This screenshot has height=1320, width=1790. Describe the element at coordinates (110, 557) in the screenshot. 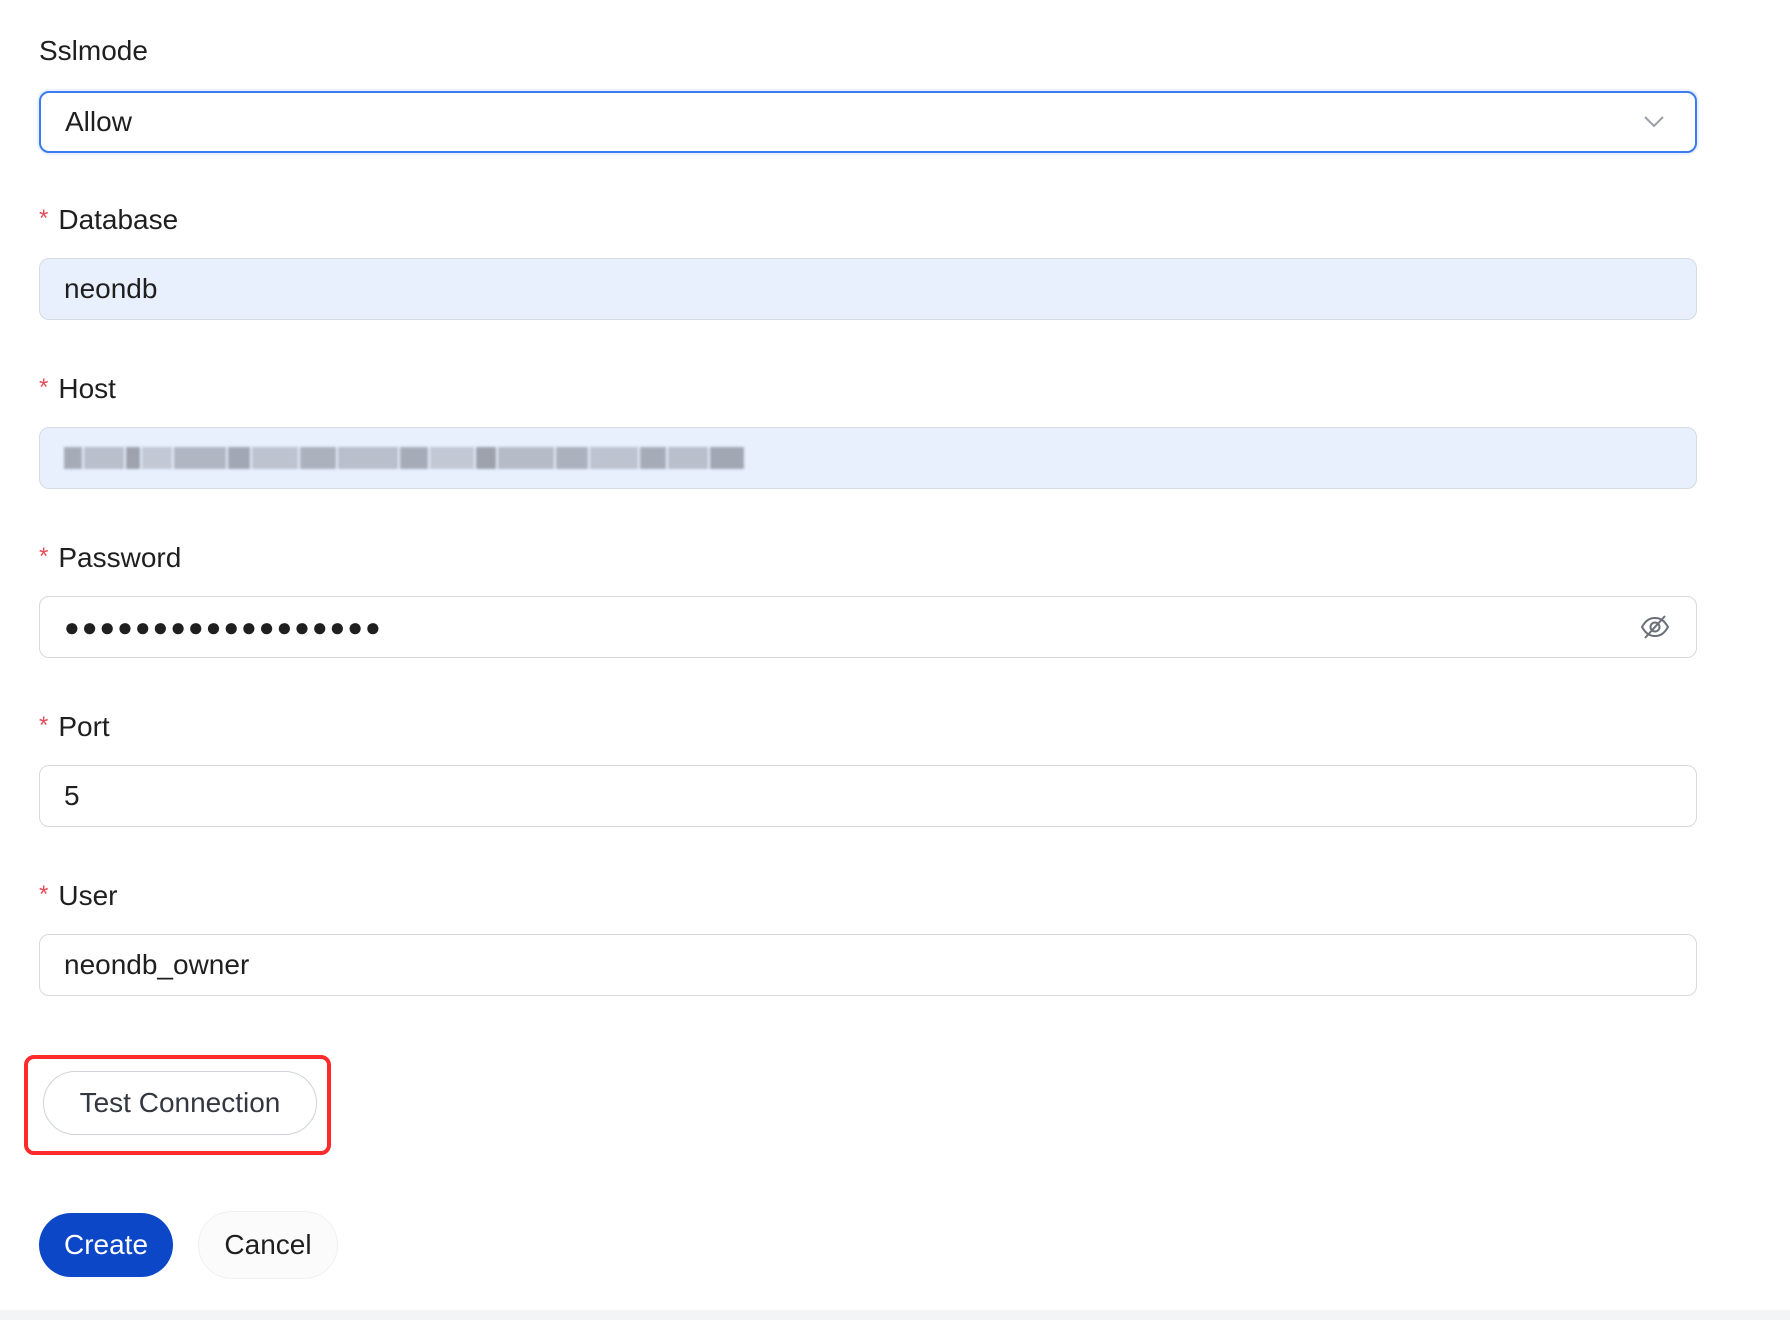

I see `password-label: * Password` at that location.